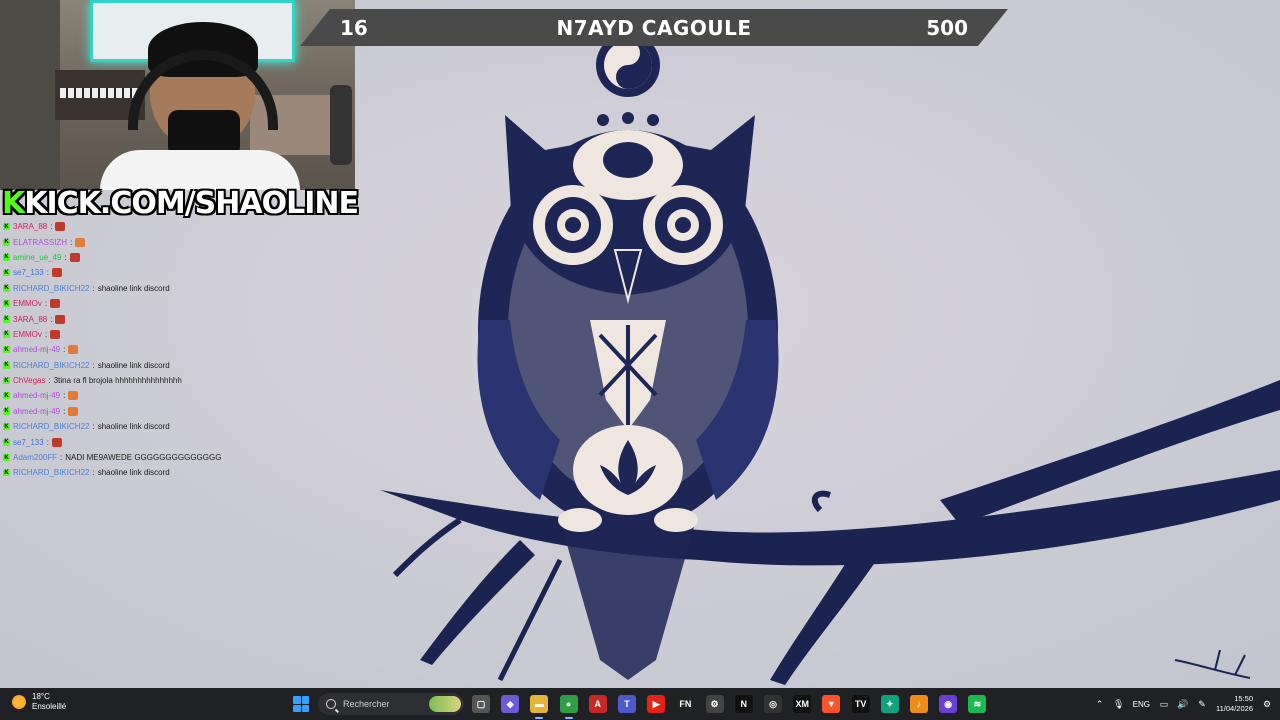 Image resolution: width=1280 pixels, height=720 pixels. Describe the element at coordinates (123, 226) in the screenshot. I see `chat-message: K 3ARA_88:` at that location.